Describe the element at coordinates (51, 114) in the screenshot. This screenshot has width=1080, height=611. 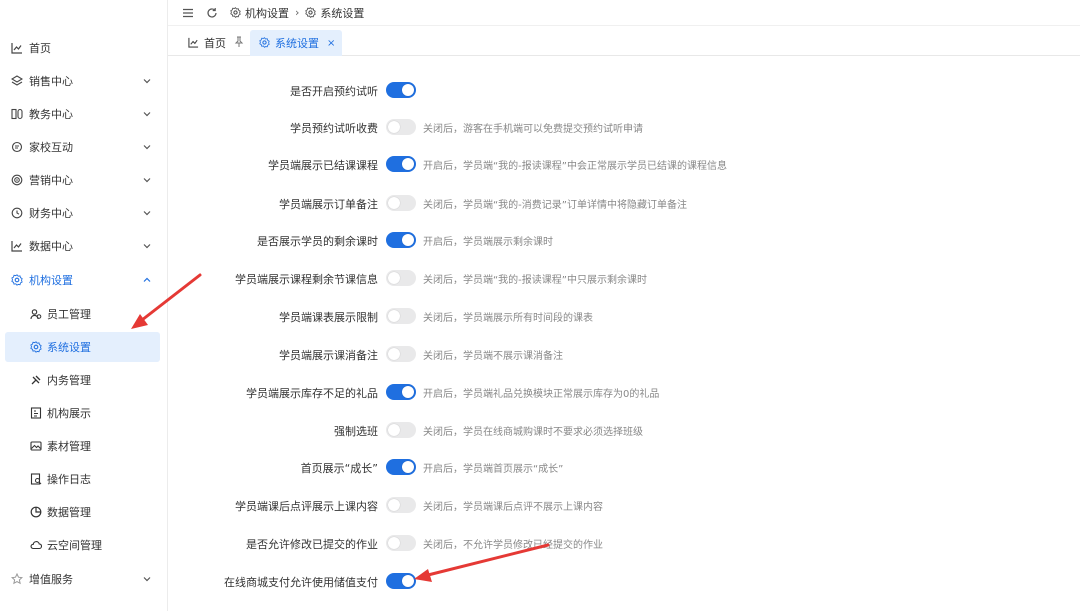
I see `sidebar-item-label: 教务中心` at that location.